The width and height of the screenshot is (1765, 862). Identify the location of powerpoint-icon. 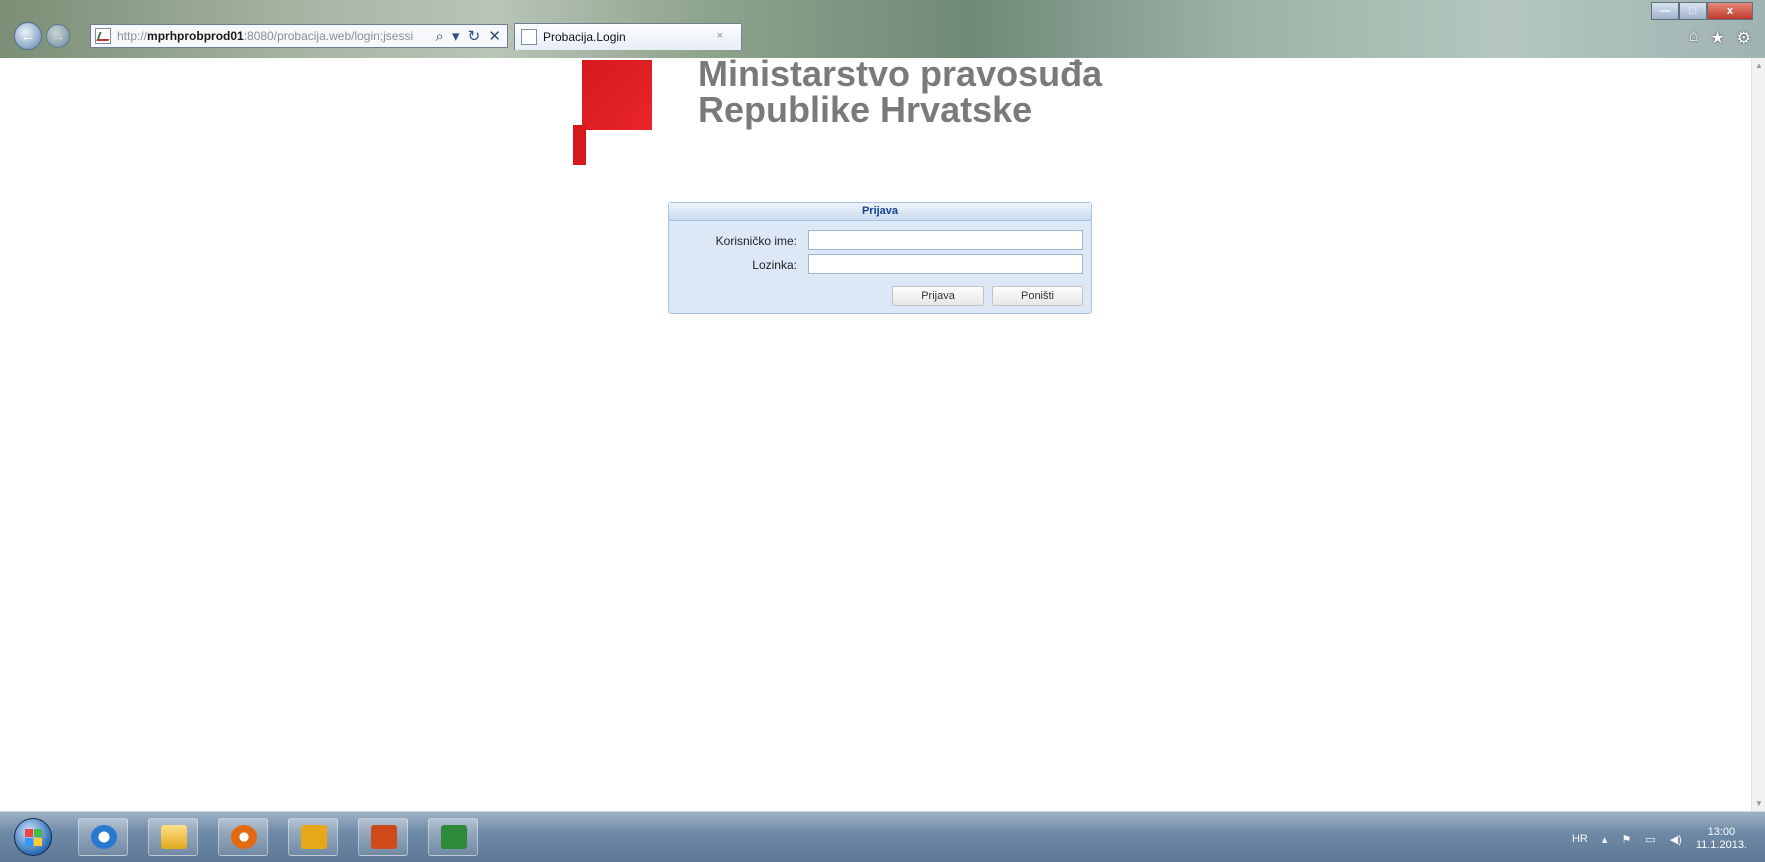
(384, 837).